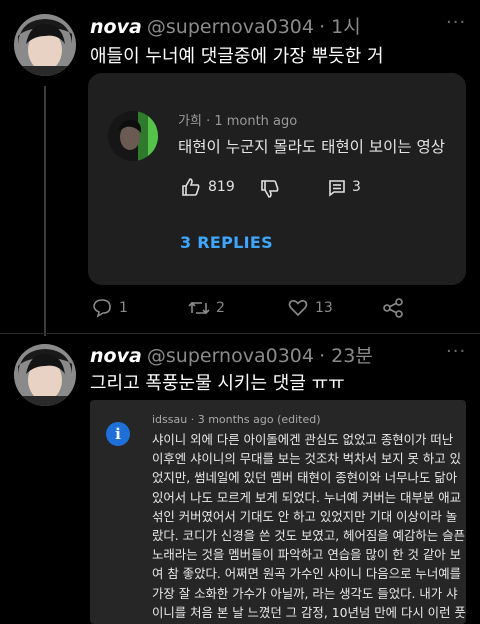  What do you see at coordinates (393, 310) in the screenshot?
I see `share-icon` at bounding box center [393, 310].